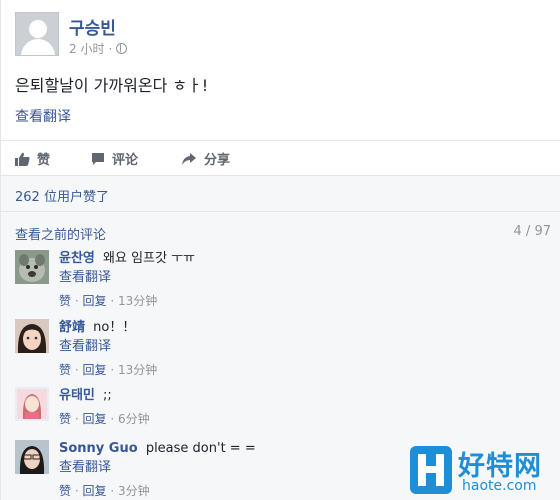 The width and height of the screenshot is (560, 500). What do you see at coordinates (77, 395) in the screenshot?
I see `comment-author: 유태민` at bounding box center [77, 395].